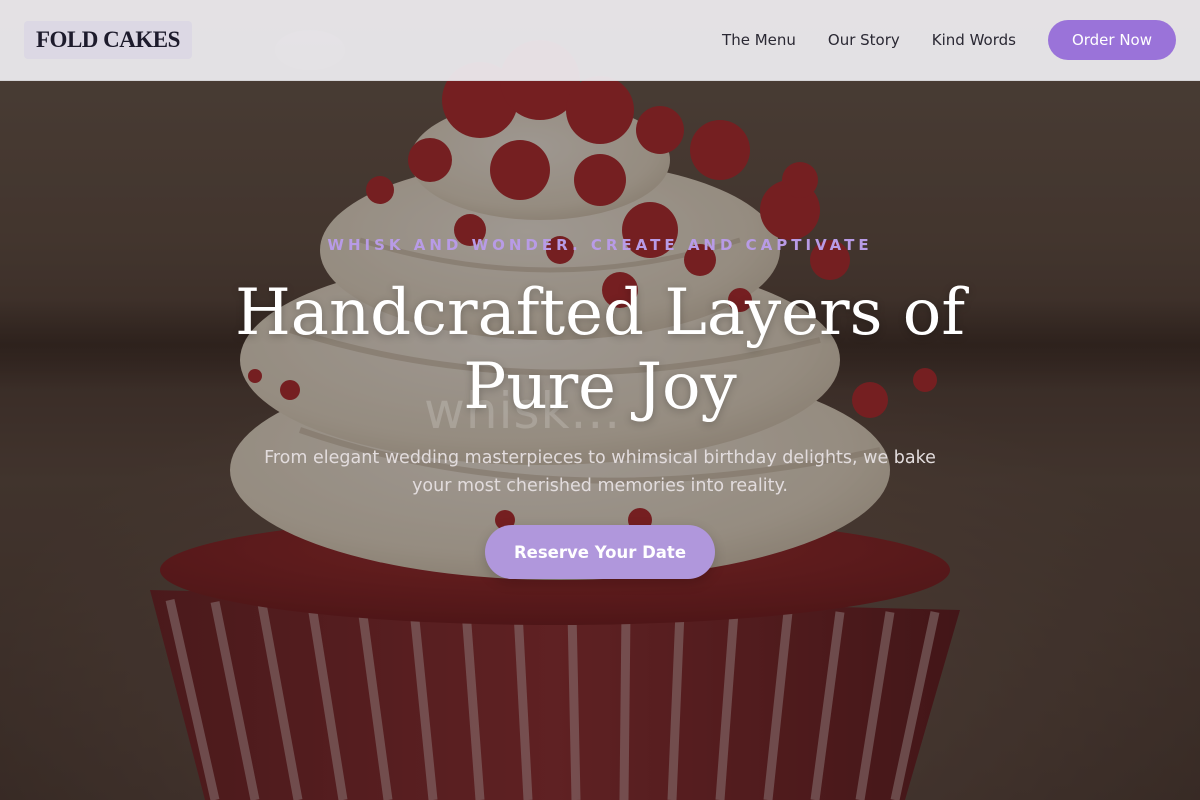 The height and width of the screenshot is (800, 1200). What do you see at coordinates (600, 552) in the screenshot?
I see `reserve-your-date-button: Reserve Your Date` at bounding box center [600, 552].